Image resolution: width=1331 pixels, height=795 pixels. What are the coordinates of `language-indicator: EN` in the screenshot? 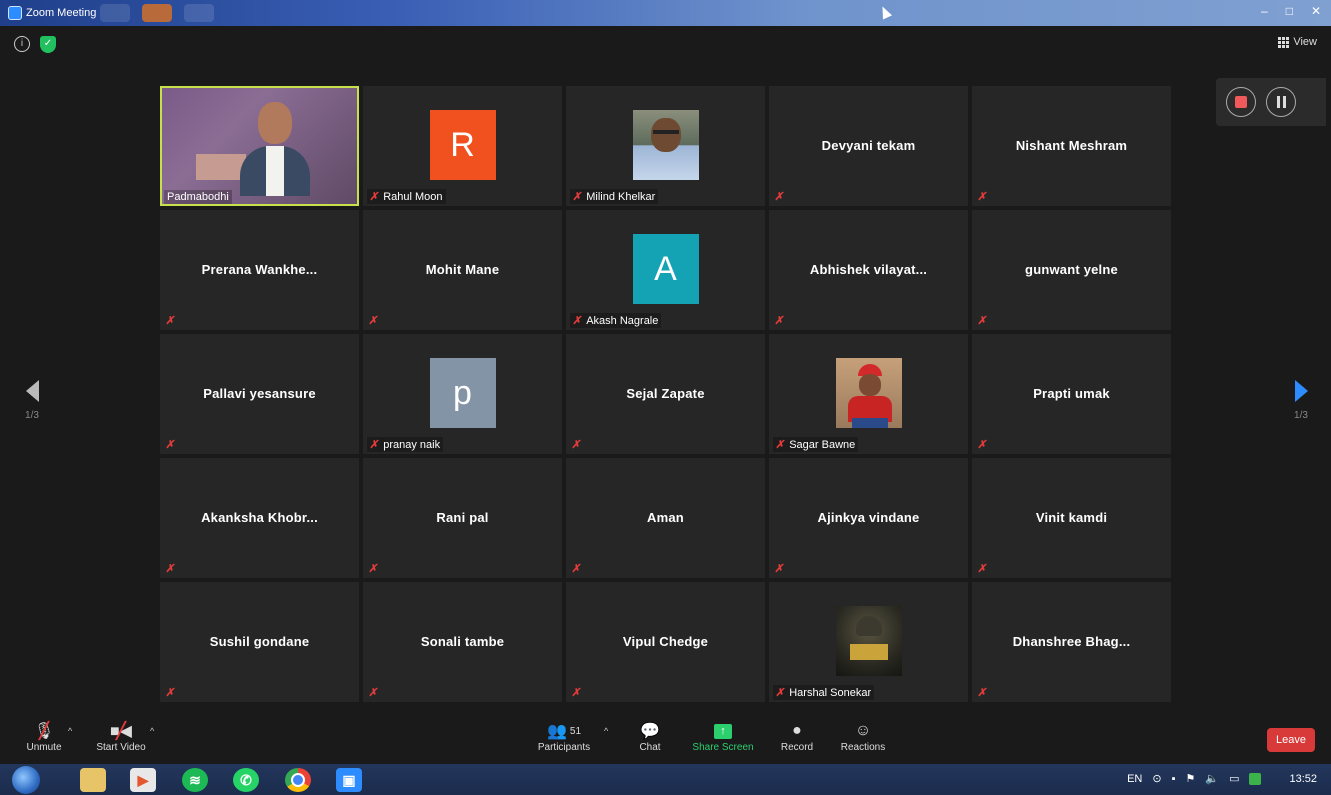 It's located at (1134, 779).